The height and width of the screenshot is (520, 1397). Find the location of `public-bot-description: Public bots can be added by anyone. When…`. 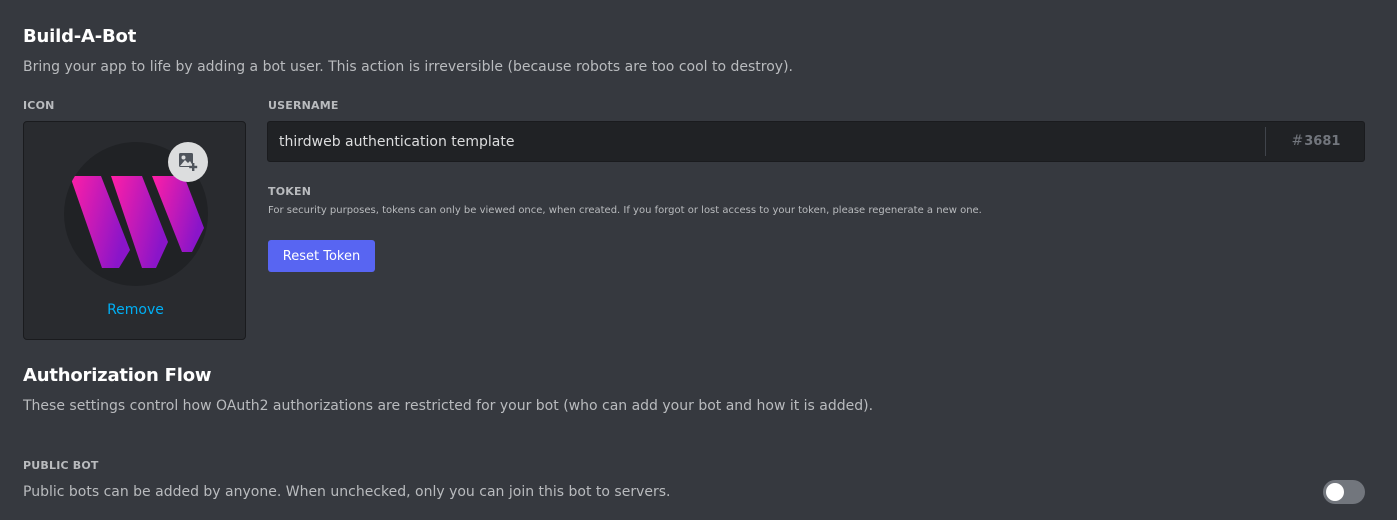

public-bot-description: Public bots can be added by anyone. When… is located at coordinates (347, 492).